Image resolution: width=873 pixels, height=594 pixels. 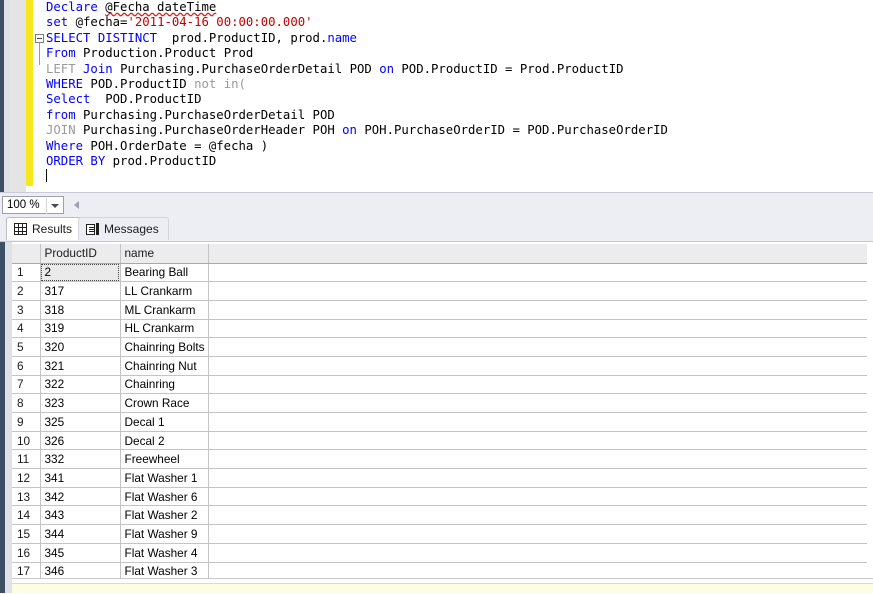 I want to click on code-token: POH.OrderDate = @fecha ), so click(x=179, y=145).